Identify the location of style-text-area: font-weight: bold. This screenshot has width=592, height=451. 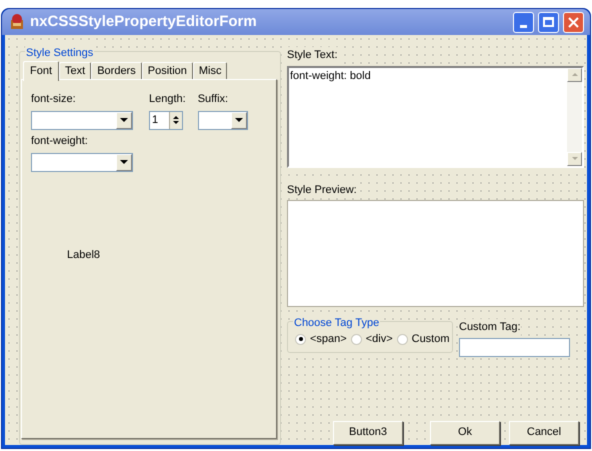
(435, 117).